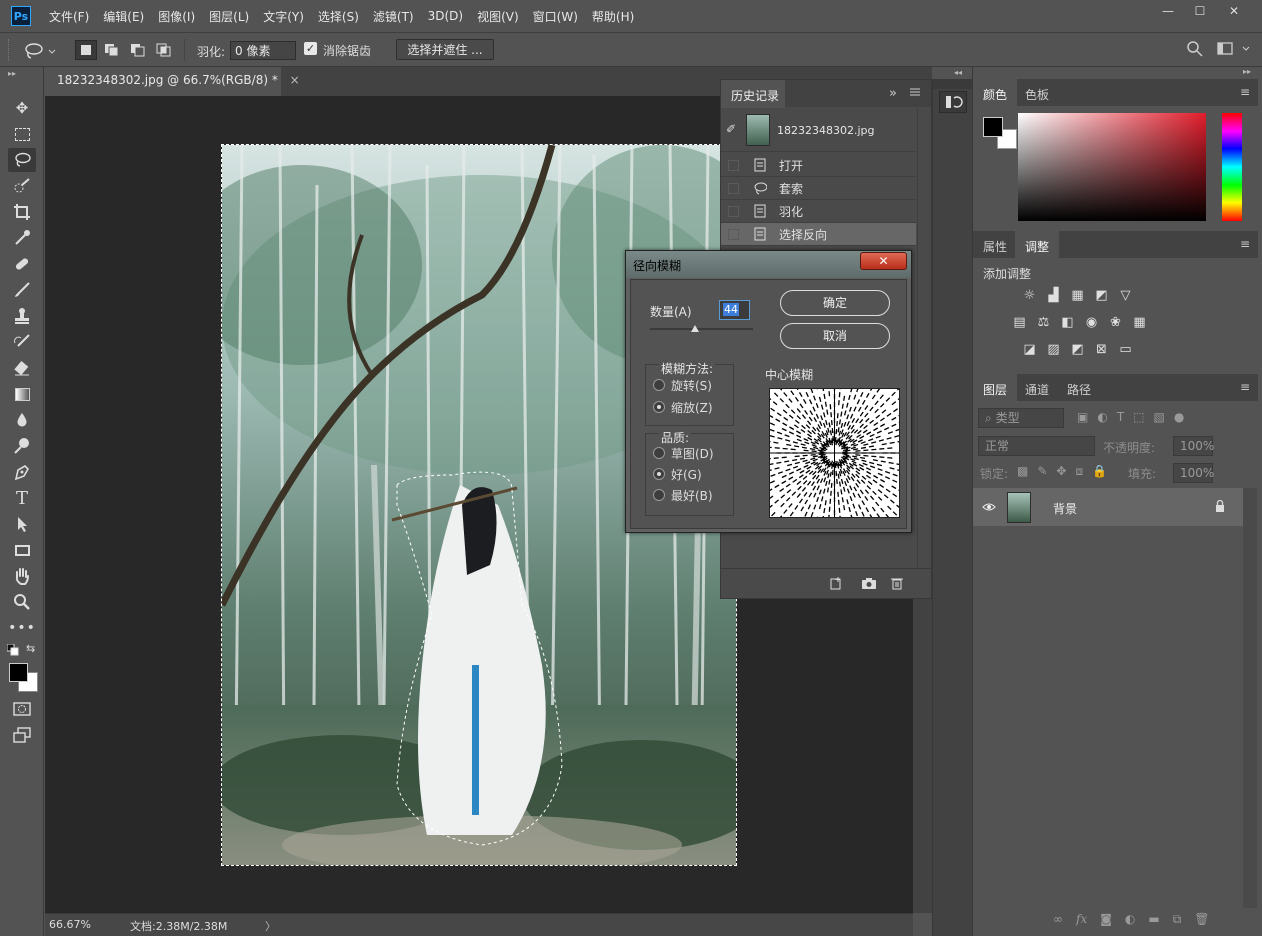  Describe the element at coordinates (1019, 323) in the screenshot. I see `hue-saturation-icon: ▤` at that location.